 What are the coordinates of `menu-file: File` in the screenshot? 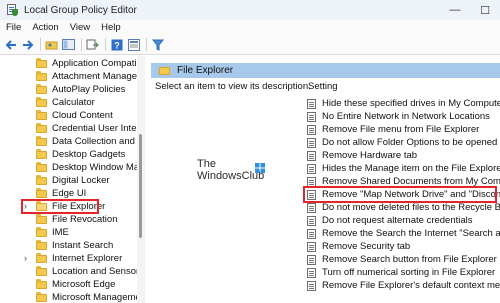 It's located at (13, 27).